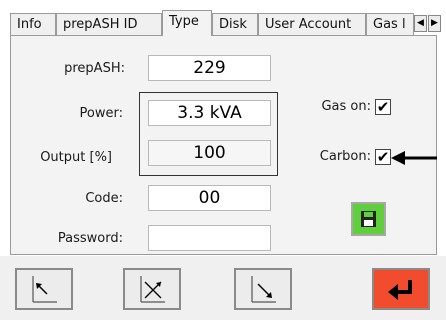 This screenshot has width=446, height=320. What do you see at coordinates (383, 157) in the screenshot?
I see `carbon-checkbox: ✔` at bounding box center [383, 157].